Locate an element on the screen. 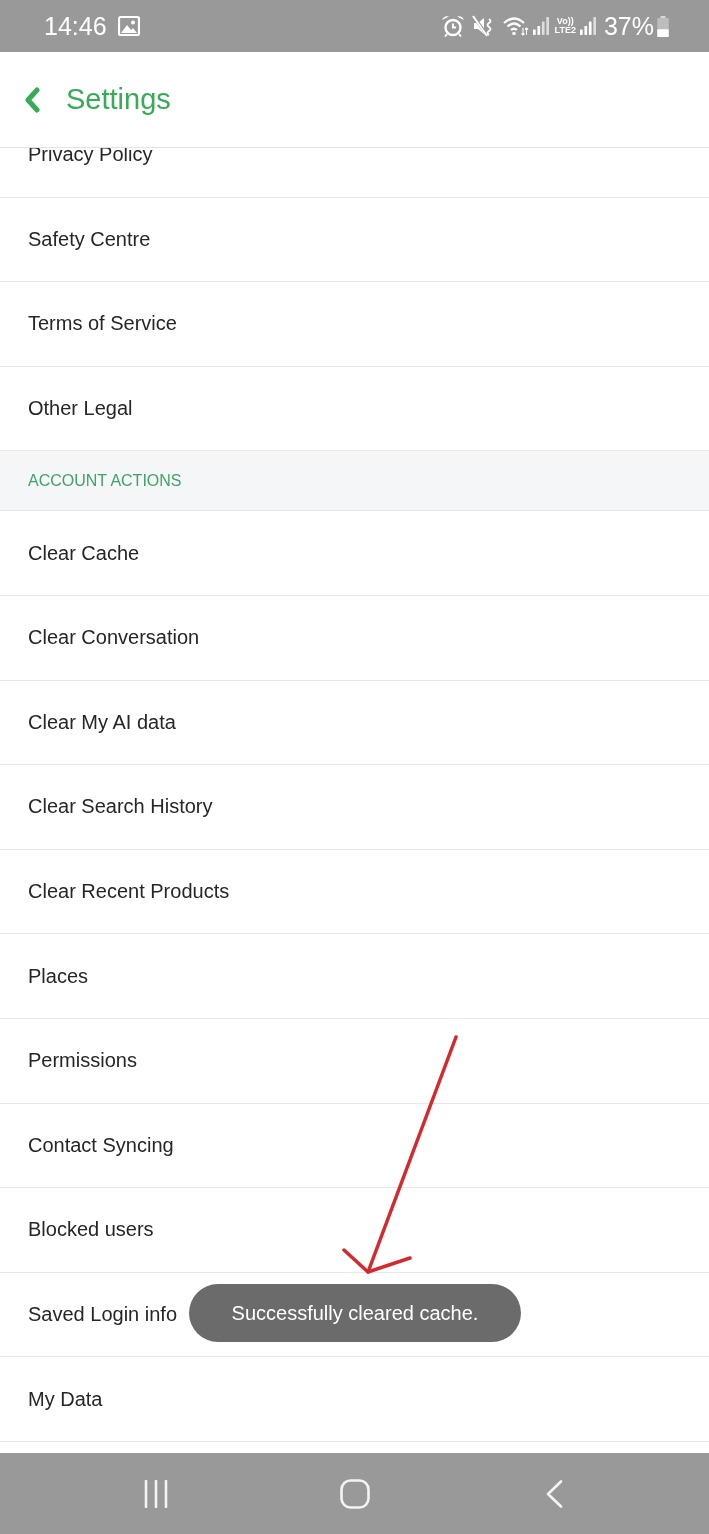  battery-icon is located at coordinates (663, 26).